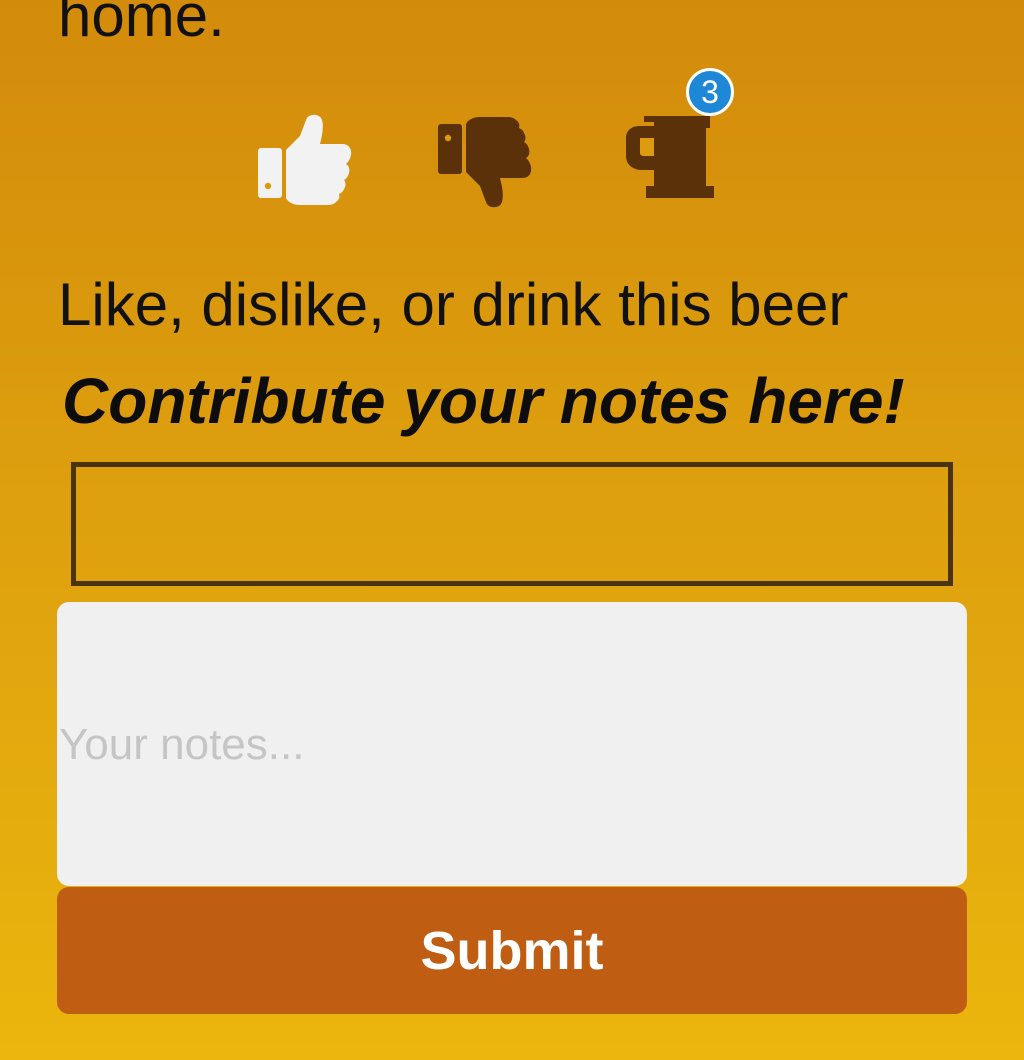 This screenshot has height=1060, width=1024. I want to click on dislike-button, so click(482, 160).